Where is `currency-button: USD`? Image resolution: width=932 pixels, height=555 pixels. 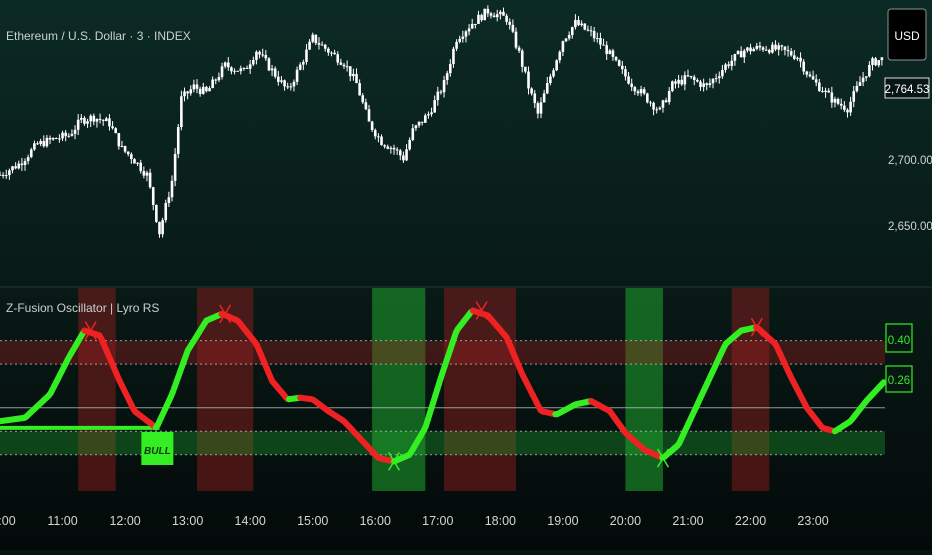
currency-button: USD is located at coordinates (907, 34).